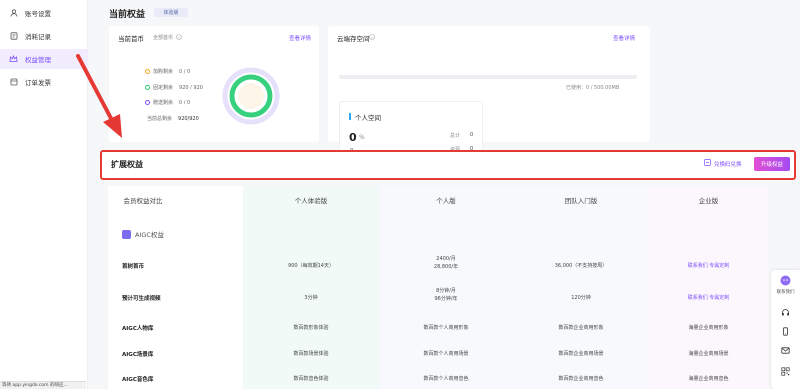 Image resolution: width=800 pixels, height=389 pixels. I want to click on sidebar-item-label: 消耗记录, so click(38, 37).